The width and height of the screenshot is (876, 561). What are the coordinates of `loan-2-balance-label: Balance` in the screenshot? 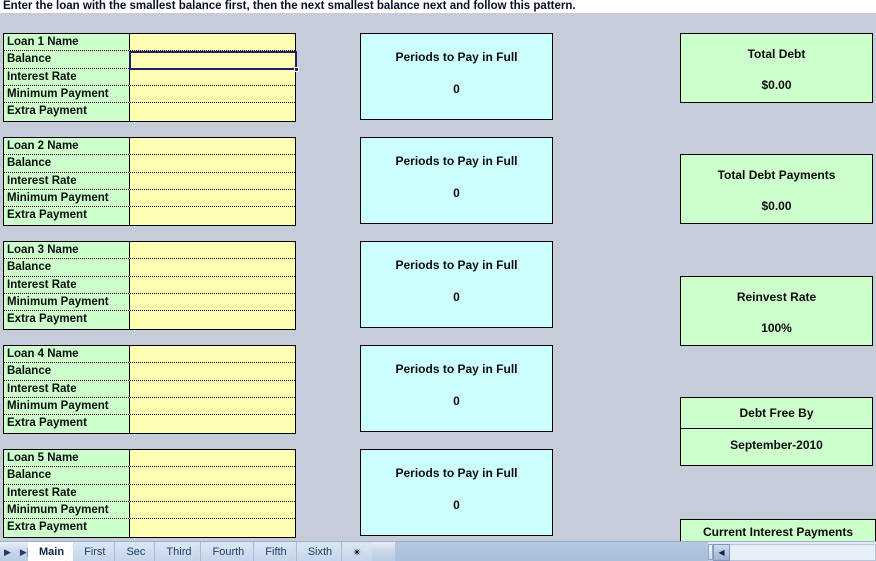 It's located at (67, 163).